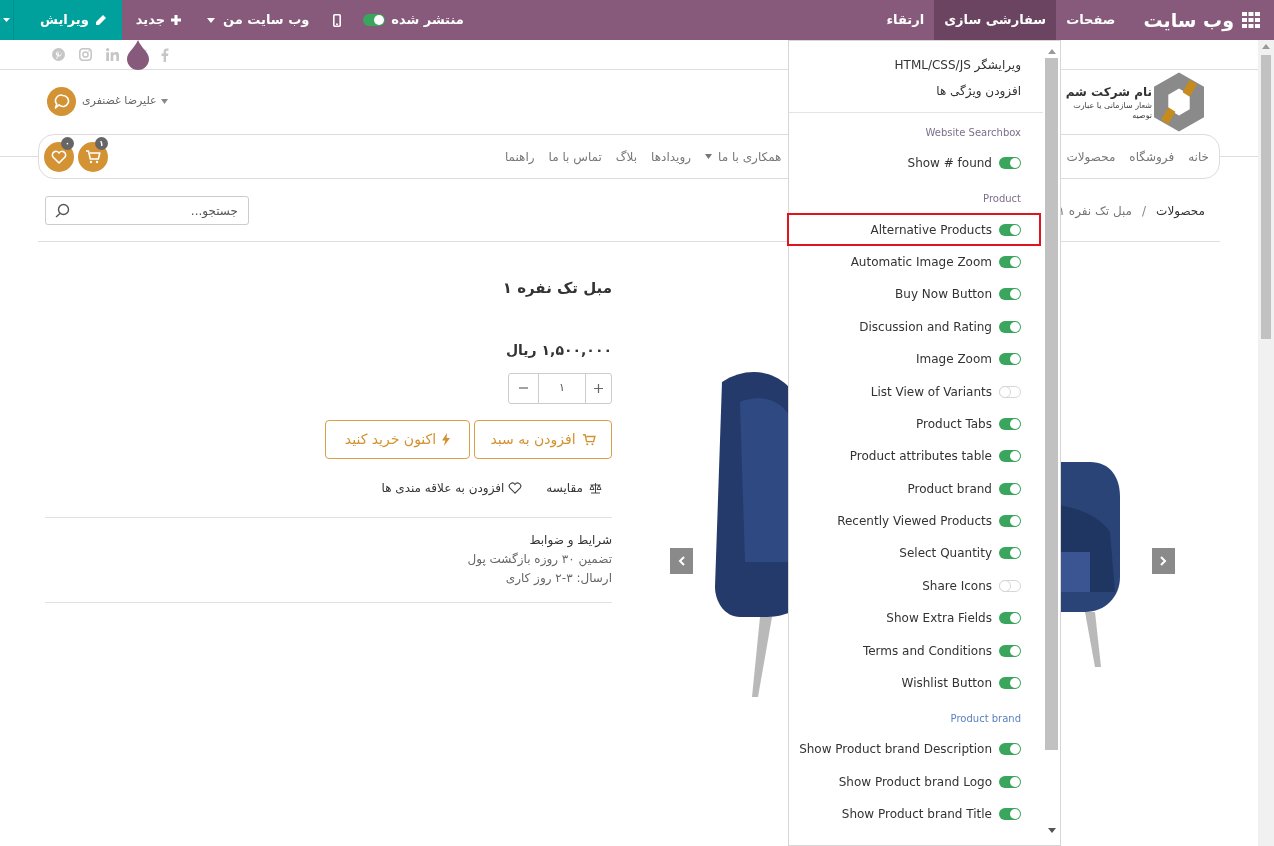 This screenshot has width=1274, height=846. I want to click on option-label: Image Zoom, so click(954, 360).